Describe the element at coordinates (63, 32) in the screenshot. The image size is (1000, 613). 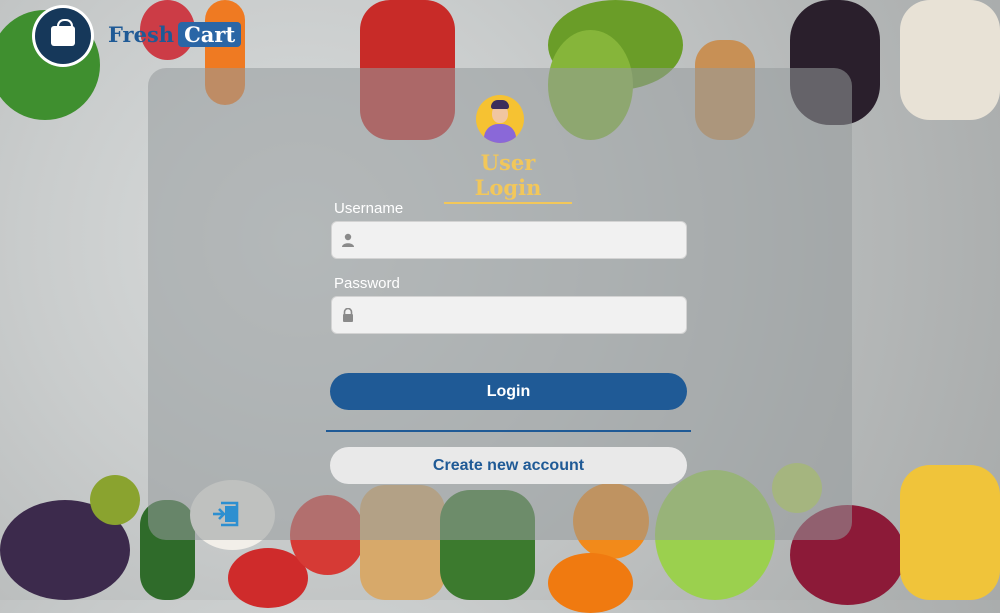
I see `shopping-bag-icon` at that location.